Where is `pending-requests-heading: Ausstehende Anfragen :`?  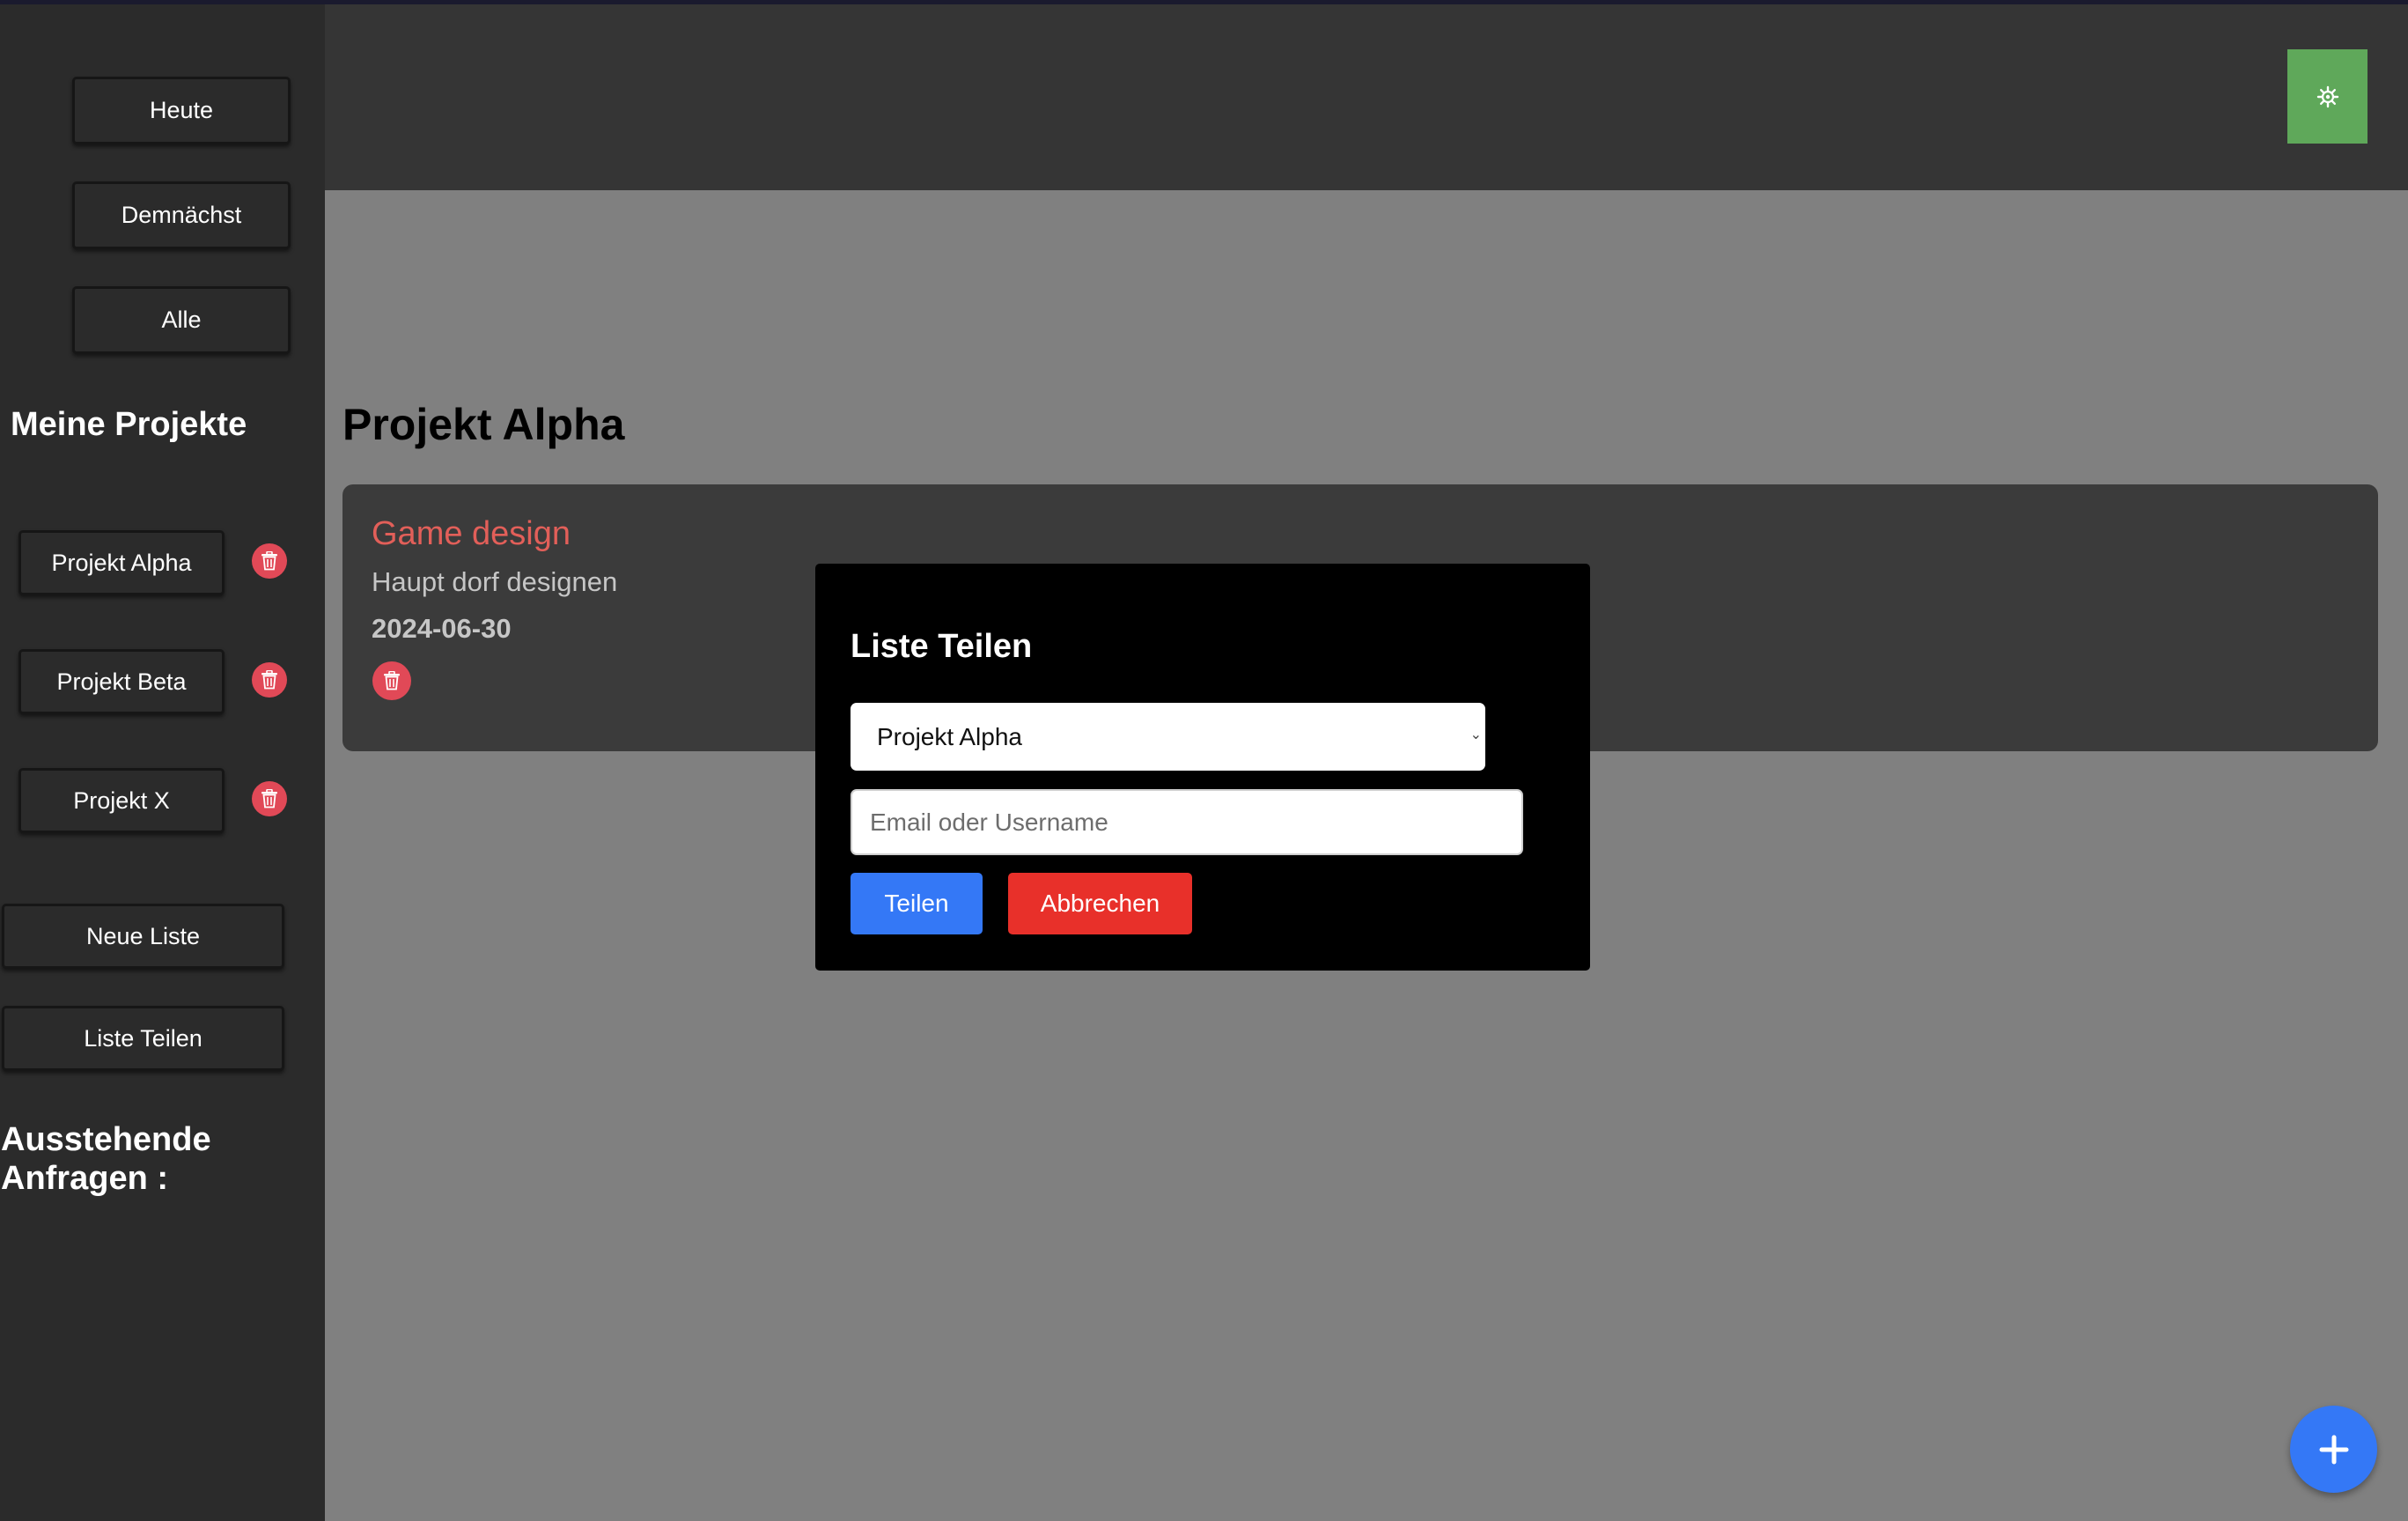 pending-requests-heading: Ausstehende Anfragen : is located at coordinates (106, 1159).